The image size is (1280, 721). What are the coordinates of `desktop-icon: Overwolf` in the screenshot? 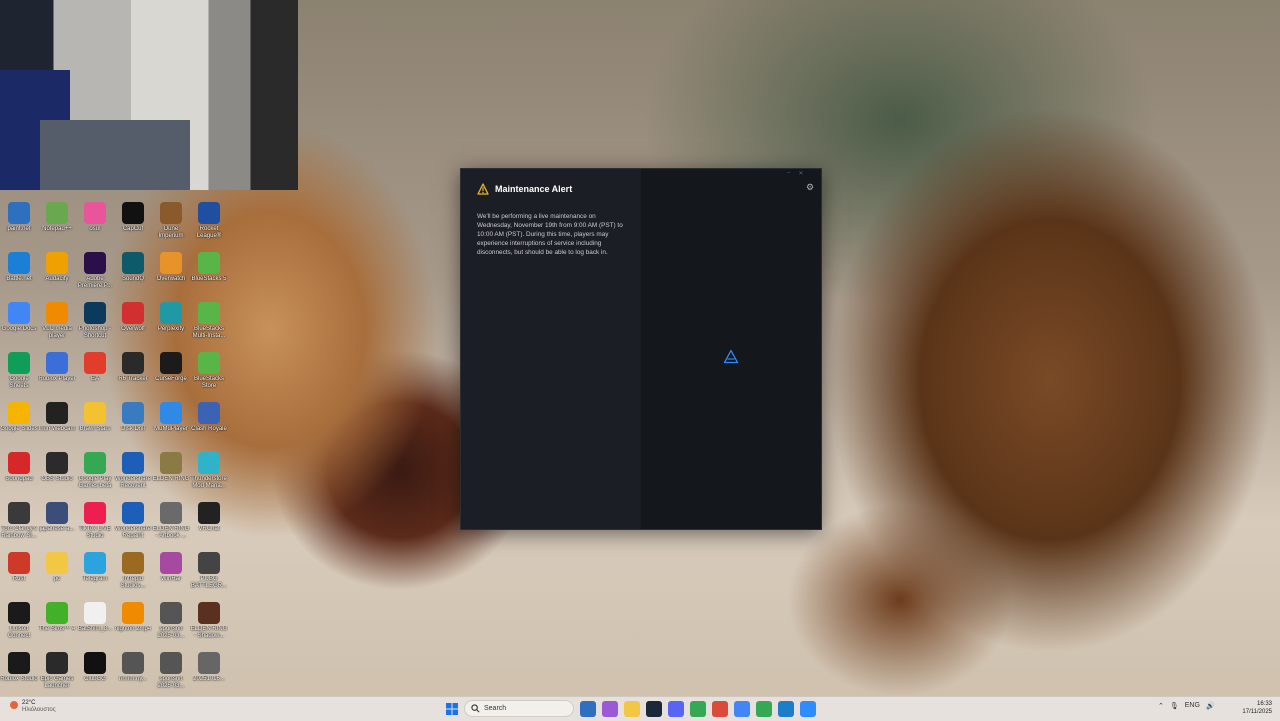 It's located at (133, 323).